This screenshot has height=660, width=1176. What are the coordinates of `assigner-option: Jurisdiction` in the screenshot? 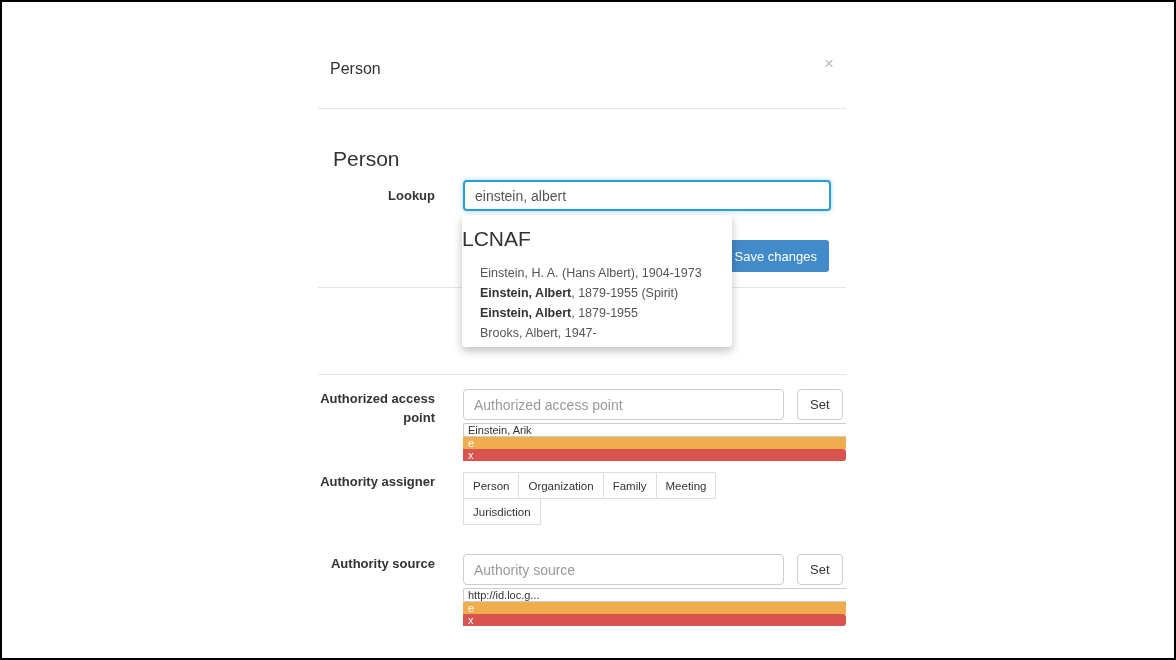 It's located at (502, 511).